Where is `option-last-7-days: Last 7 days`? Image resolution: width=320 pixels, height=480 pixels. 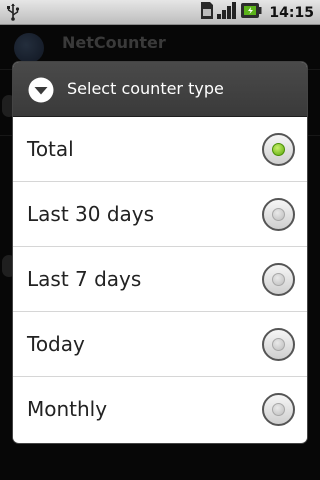
option-last-7-days: Last 7 days is located at coordinates (160, 279).